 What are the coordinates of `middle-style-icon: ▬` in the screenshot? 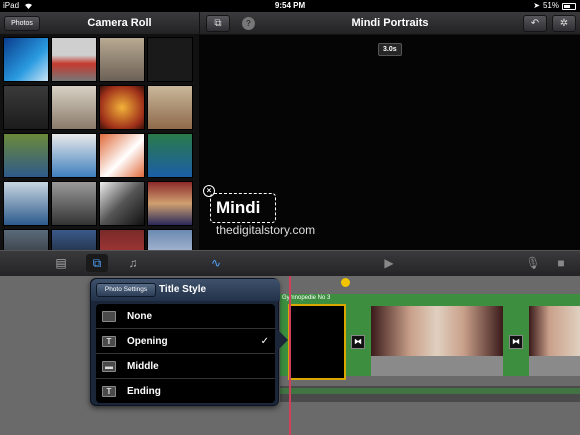 It's located at (109, 366).